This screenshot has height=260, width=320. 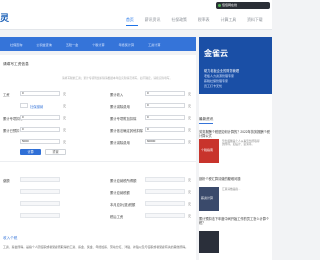 What do you see at coordinates (209, 242) in the screenshot?
I see `article-thumbnail` at bounding box center [209, 242].